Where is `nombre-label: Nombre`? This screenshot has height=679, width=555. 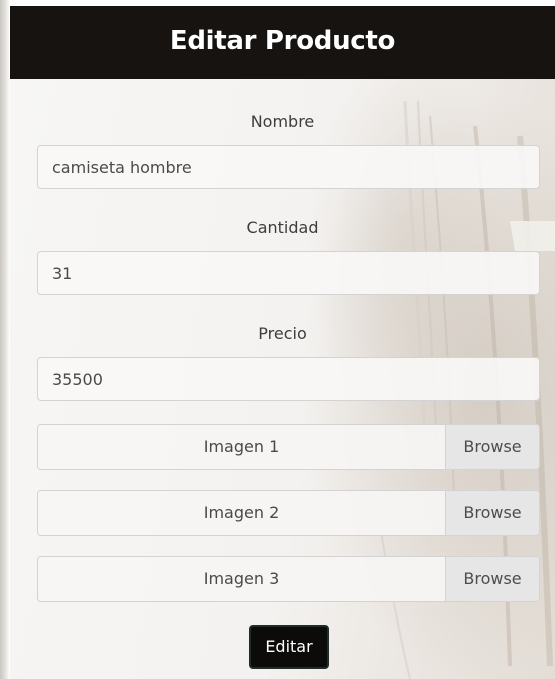 nombre-label: Nombre is located at coordinates (282, 121).